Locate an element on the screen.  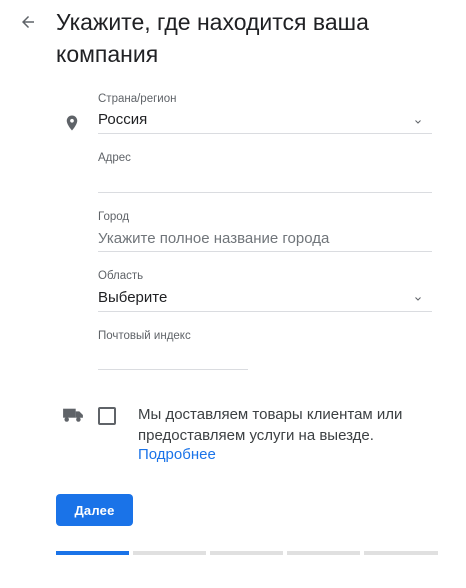
city-label: Город is located at coordinates (114, 217).